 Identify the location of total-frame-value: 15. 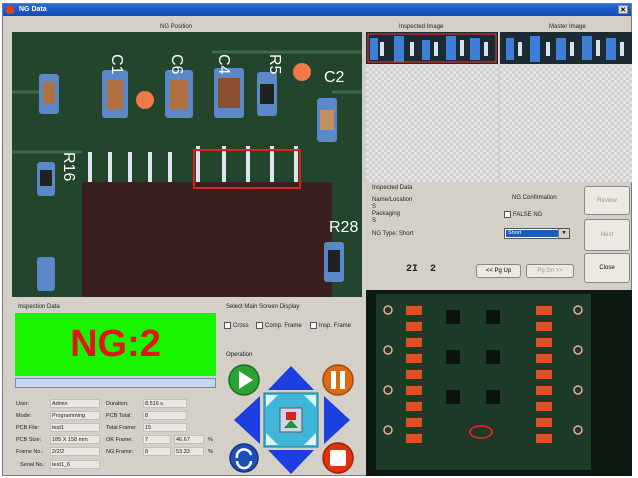
(165, 427).